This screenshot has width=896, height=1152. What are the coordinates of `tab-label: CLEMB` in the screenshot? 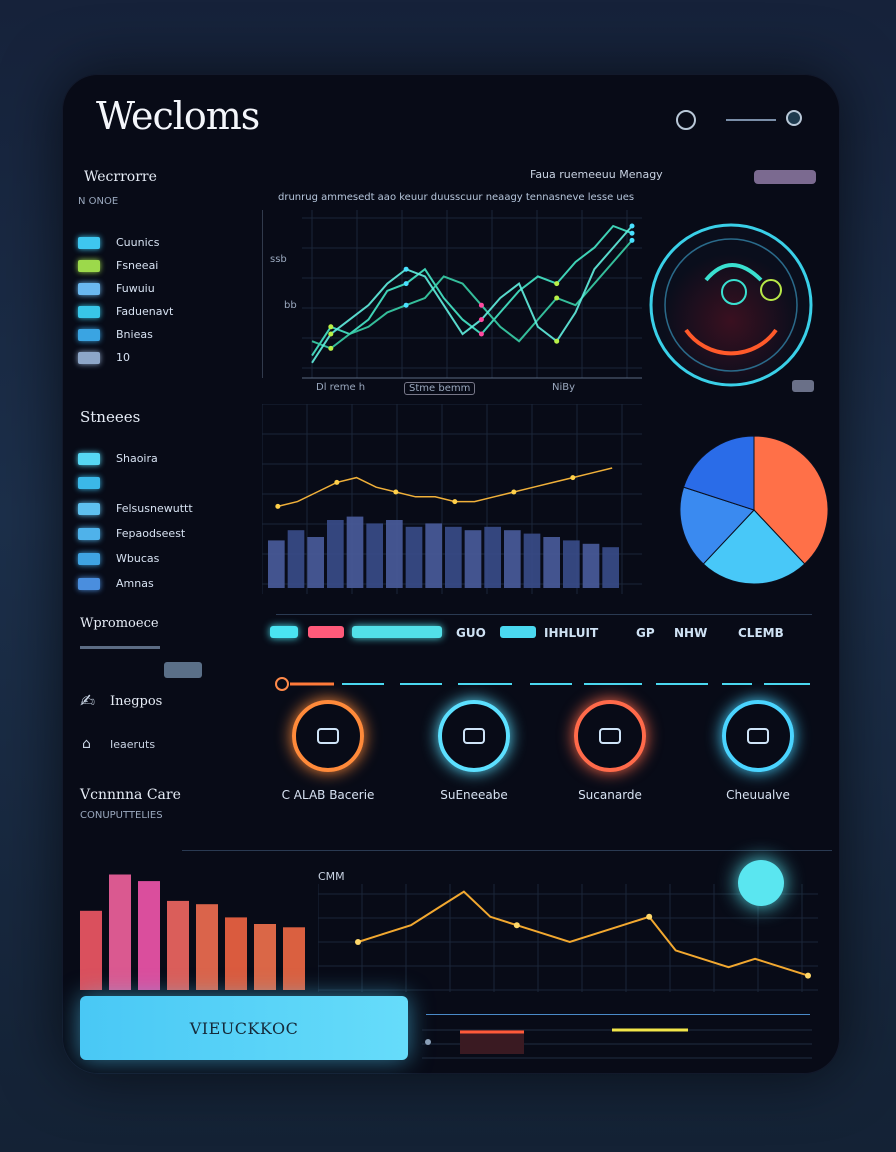 It's located at (761, 633).